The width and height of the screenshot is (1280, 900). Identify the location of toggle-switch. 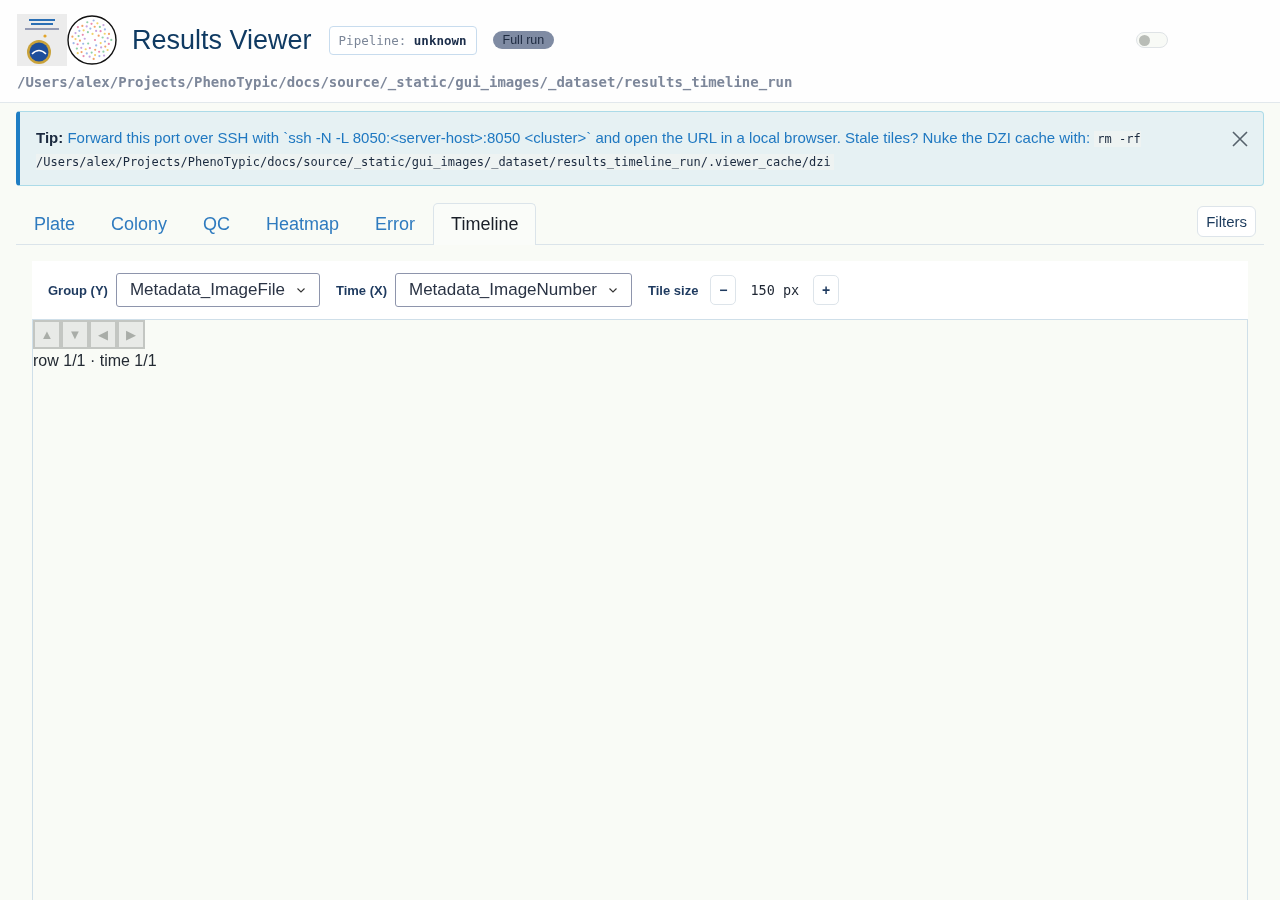
(1152, 40).